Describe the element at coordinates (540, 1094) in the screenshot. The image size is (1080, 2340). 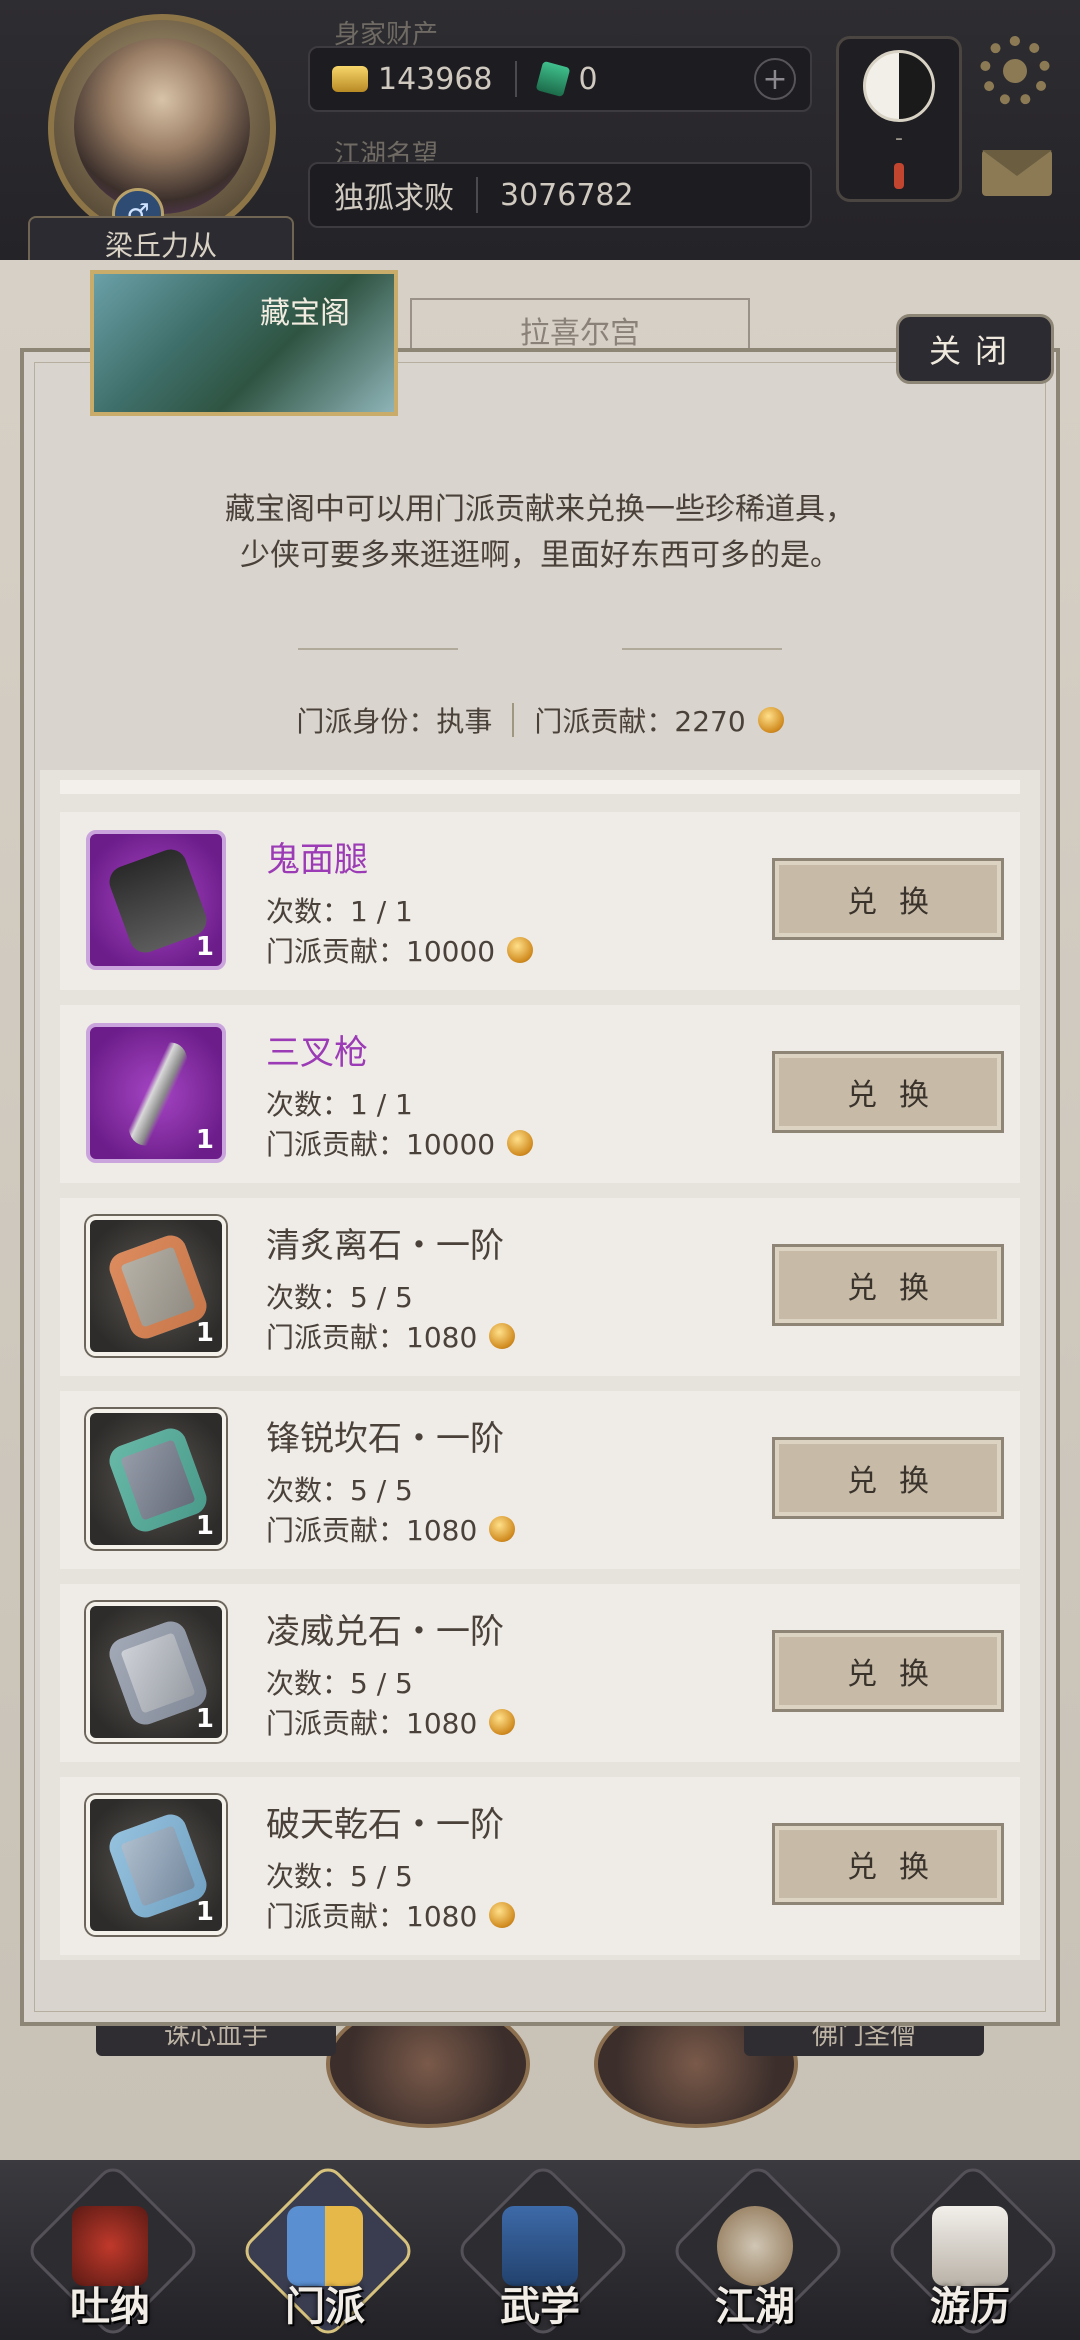
I see `list-item: 1 三叉枪 次数：1 / 1 门派贡献：10000 兑换` at that location.